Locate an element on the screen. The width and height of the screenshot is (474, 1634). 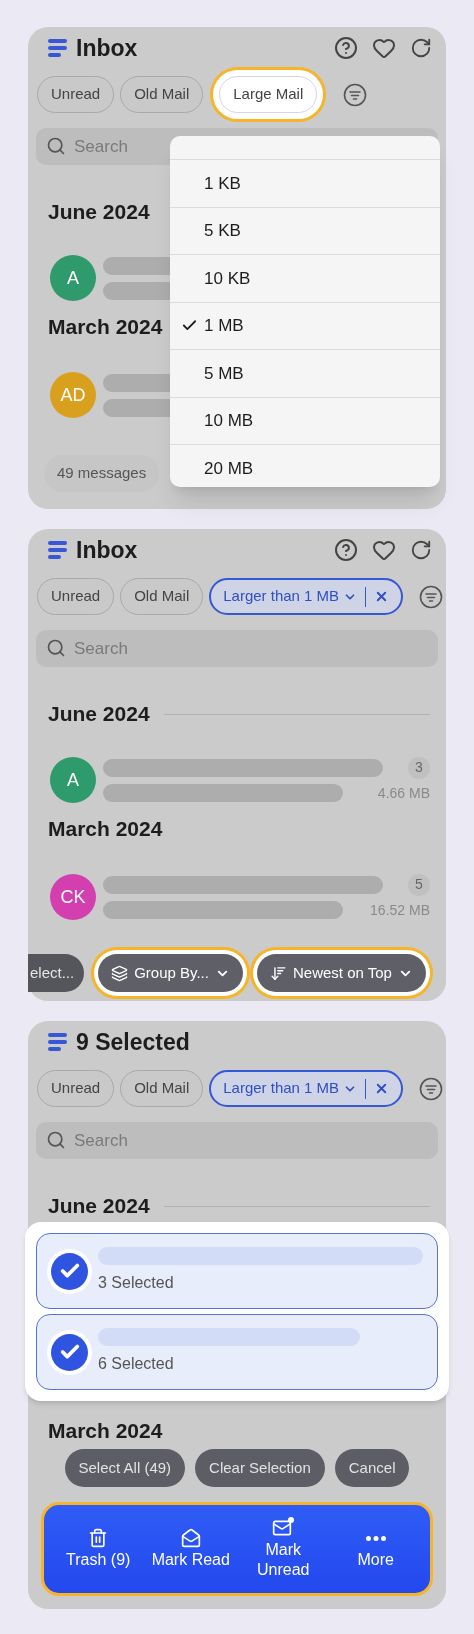
layers-icon is located at coordinates (120, 973).